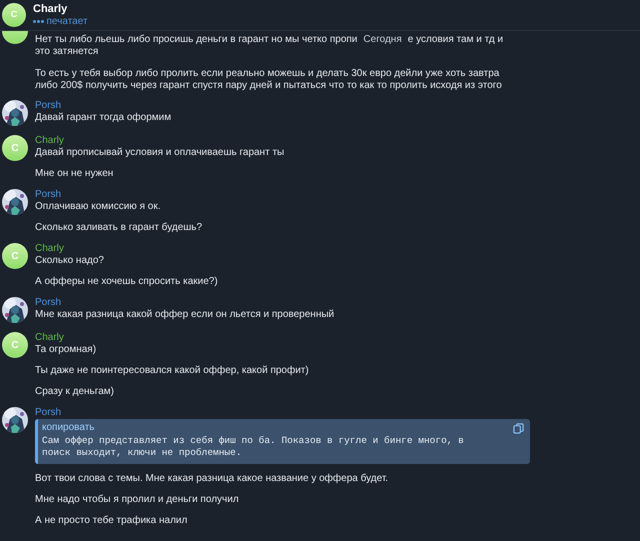 The height and width of the screenshot is (541, 640). Describe the element at coordinates (518, 428) in the screenshot. I see `copy-icon` at that location.